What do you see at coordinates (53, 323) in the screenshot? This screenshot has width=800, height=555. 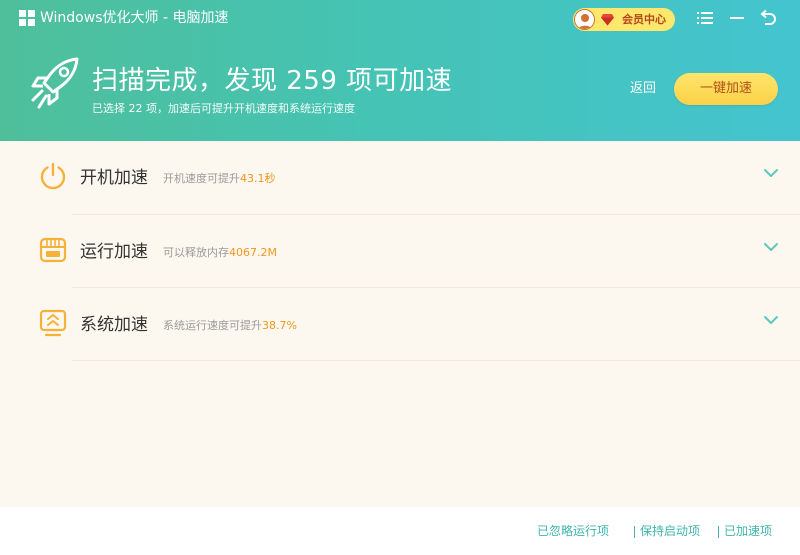 I see `system-speed-icon` at bounding box center [53, 323].